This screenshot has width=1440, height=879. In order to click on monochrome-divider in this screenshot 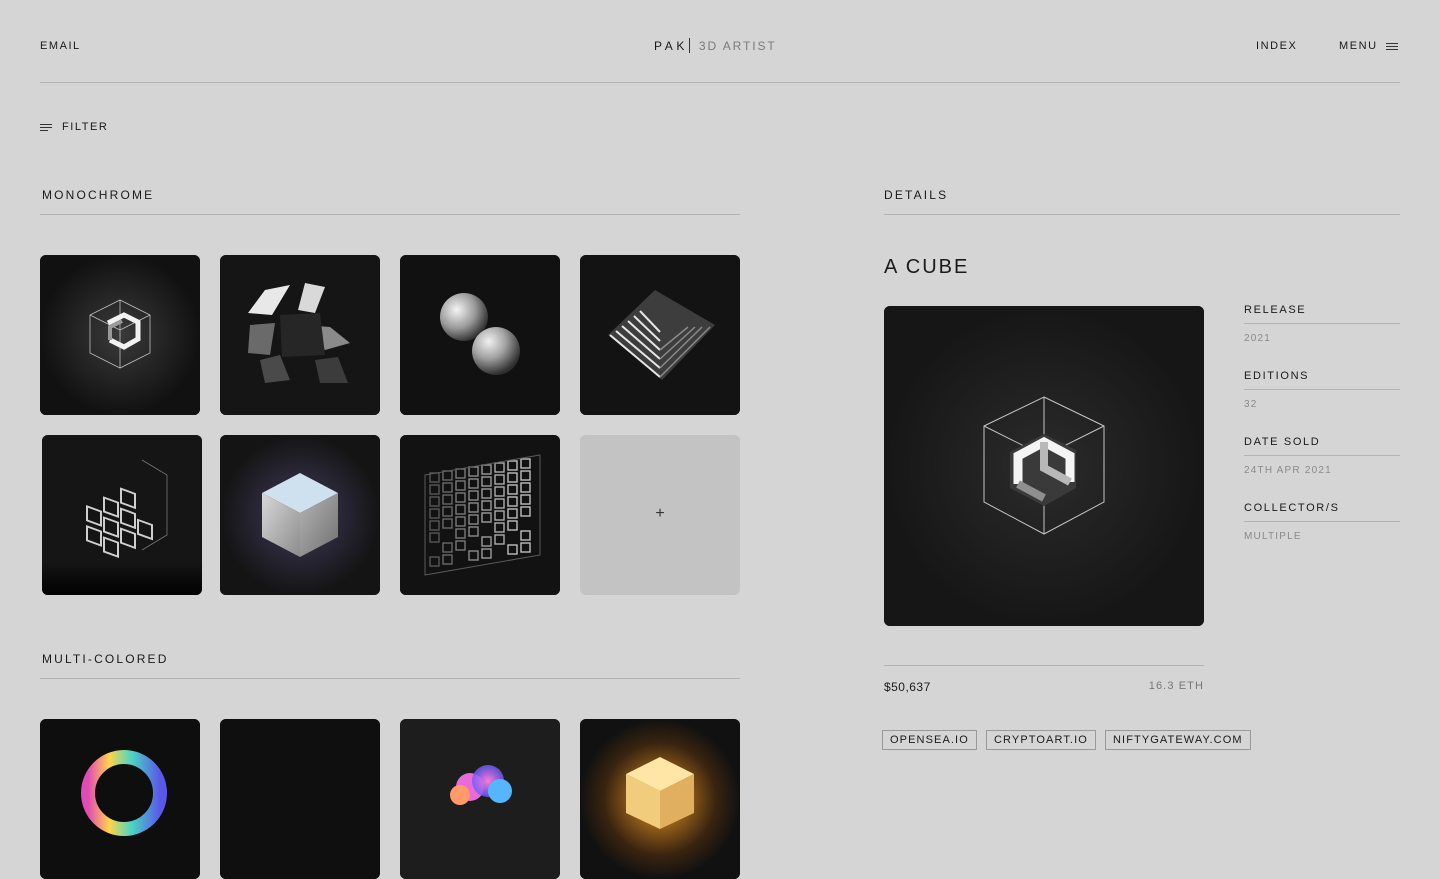, I will do `click(390, 214)`.